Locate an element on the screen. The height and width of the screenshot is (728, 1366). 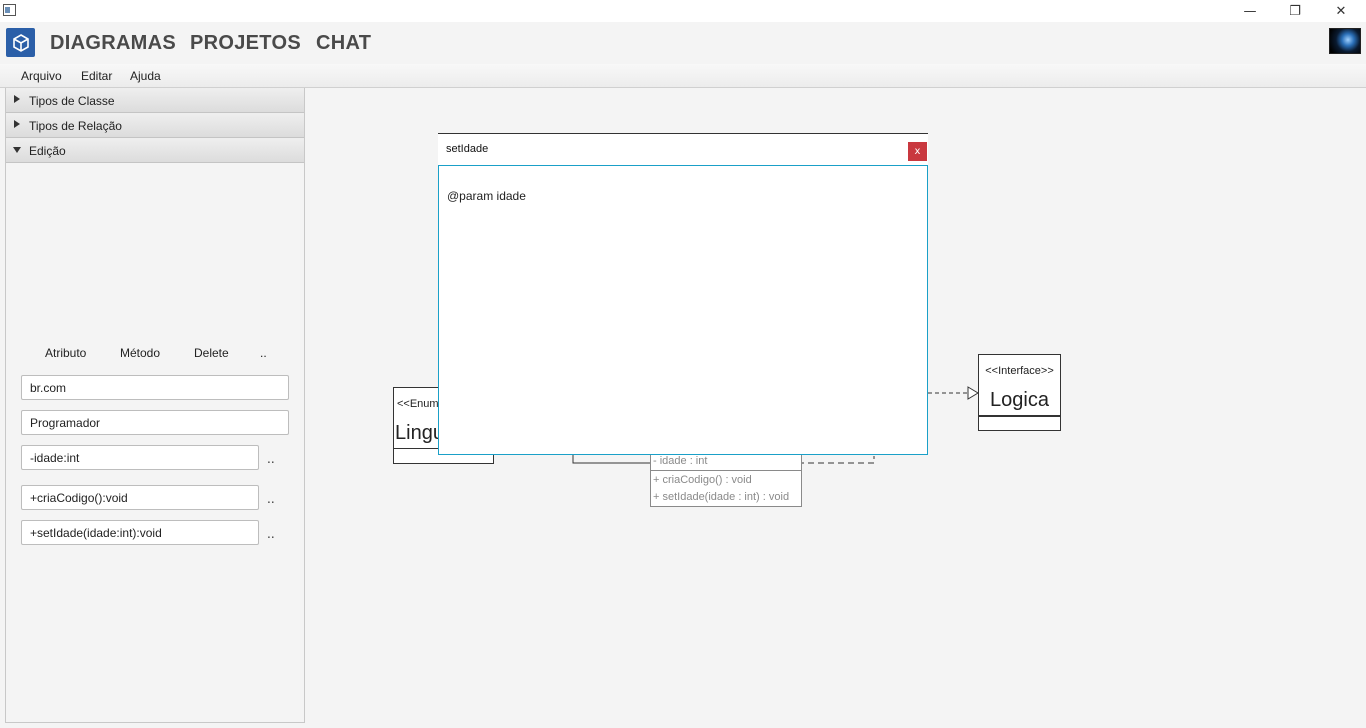
enum-stereotype: <<Enum is located at coordinates (418, 404).